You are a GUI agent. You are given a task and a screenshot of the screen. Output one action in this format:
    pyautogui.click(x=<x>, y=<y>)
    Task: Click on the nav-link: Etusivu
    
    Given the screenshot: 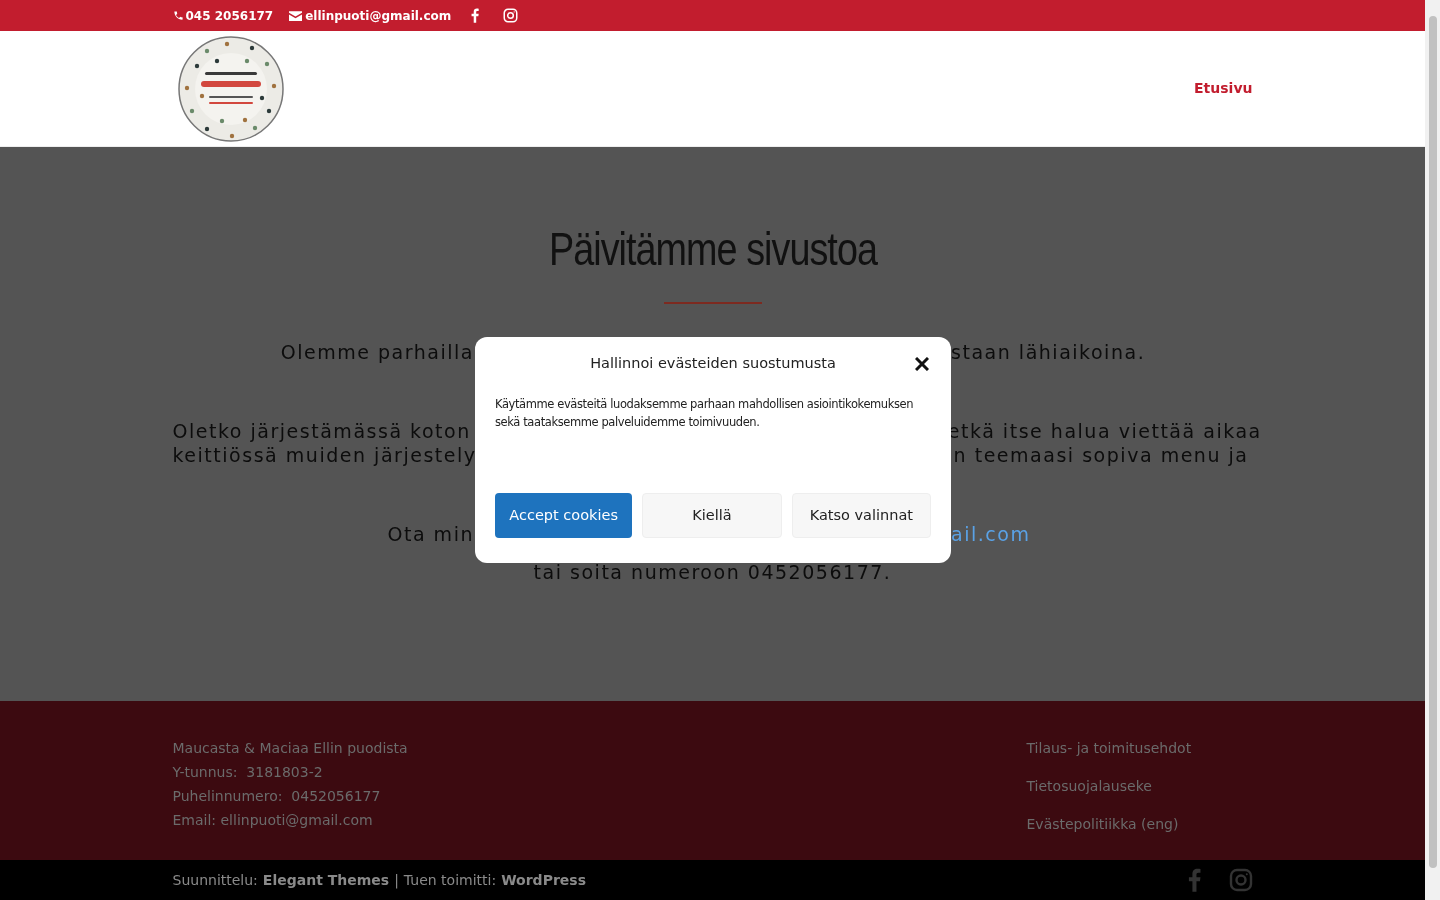 What is the action you would take?
    pyautogui.click(x=1223, y=88)
    